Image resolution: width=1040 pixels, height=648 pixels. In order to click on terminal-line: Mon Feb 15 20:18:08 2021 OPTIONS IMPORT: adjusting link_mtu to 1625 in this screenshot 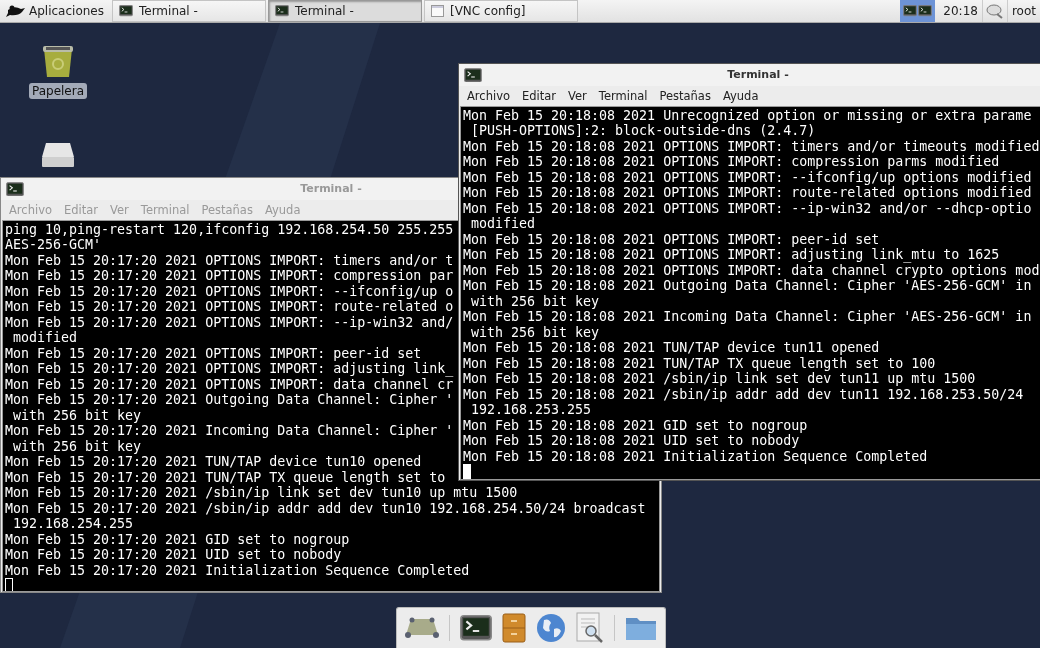, I will do `click(731, 255)`.